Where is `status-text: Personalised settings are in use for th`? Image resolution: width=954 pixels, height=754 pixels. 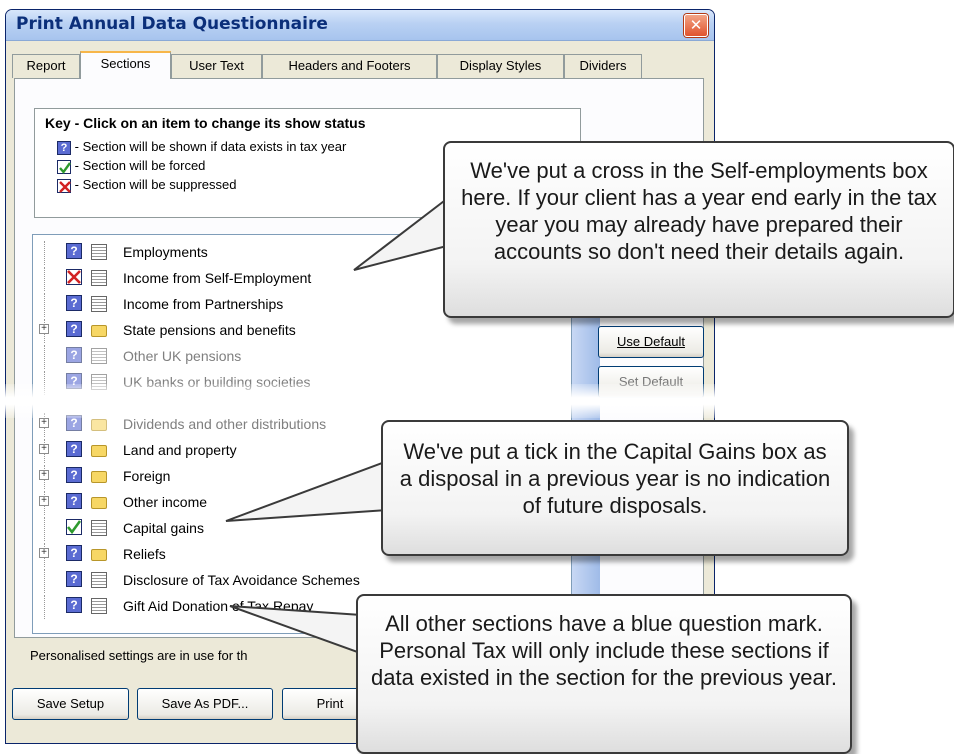 status-text: Personalised settings are in use for th is located at coordinates (139, 655).